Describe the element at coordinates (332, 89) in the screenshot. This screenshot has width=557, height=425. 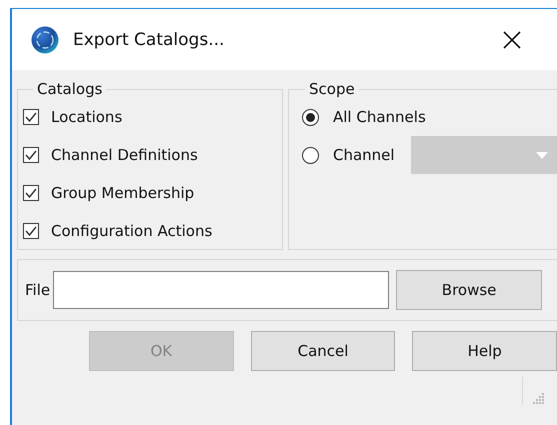
I see `group-title: Scope` at that location.